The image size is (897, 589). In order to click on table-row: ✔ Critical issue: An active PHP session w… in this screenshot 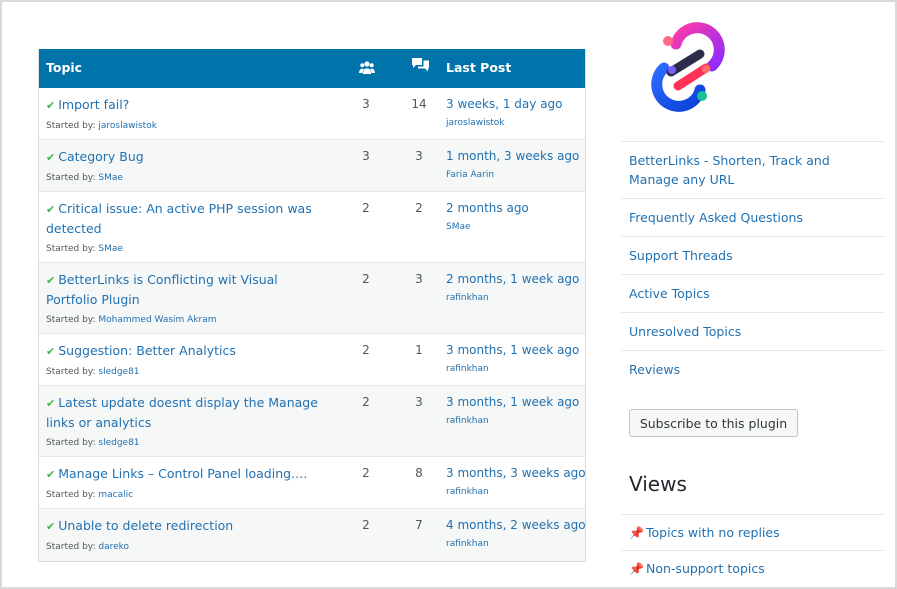, I will do `click(312, 227)`.